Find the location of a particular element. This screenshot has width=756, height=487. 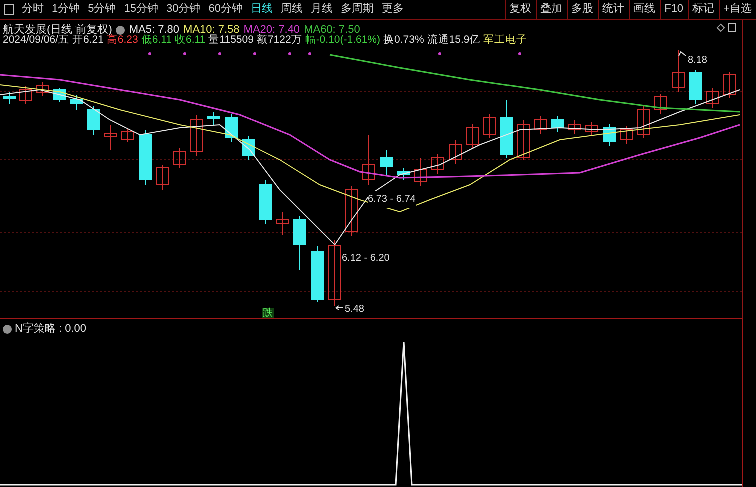

arrow-icon is located at coordinates (340, 308).